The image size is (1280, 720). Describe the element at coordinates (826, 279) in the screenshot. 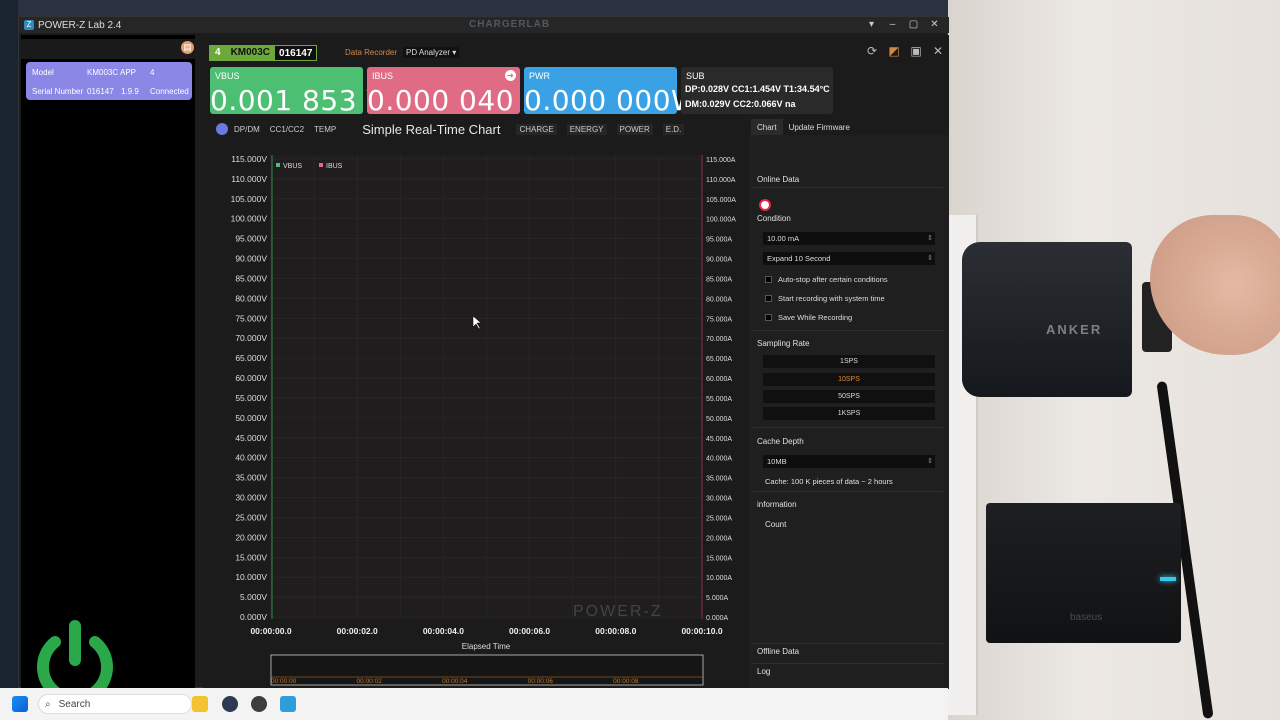

I see `auto-stop-checkbox: Auto-stop after certain conditions` at that location.